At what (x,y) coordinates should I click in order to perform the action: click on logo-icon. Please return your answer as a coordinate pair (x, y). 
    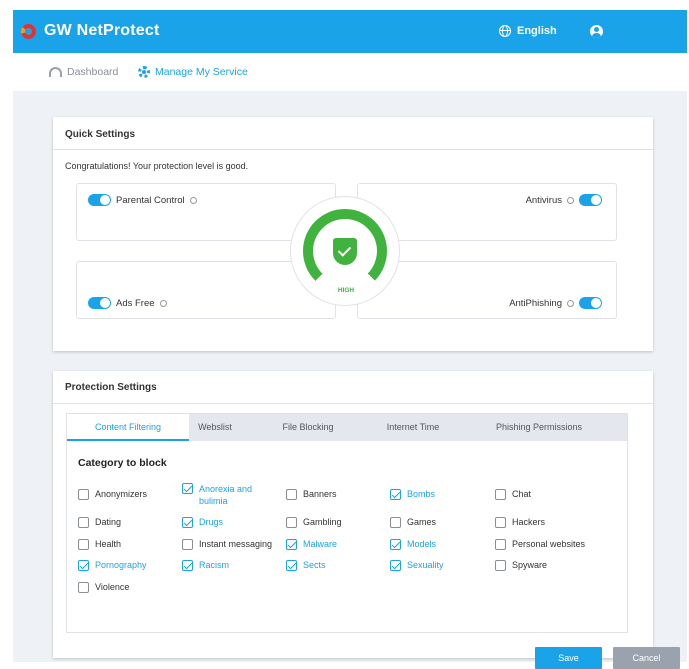
    Looking at the image, I should click on (28, 31).